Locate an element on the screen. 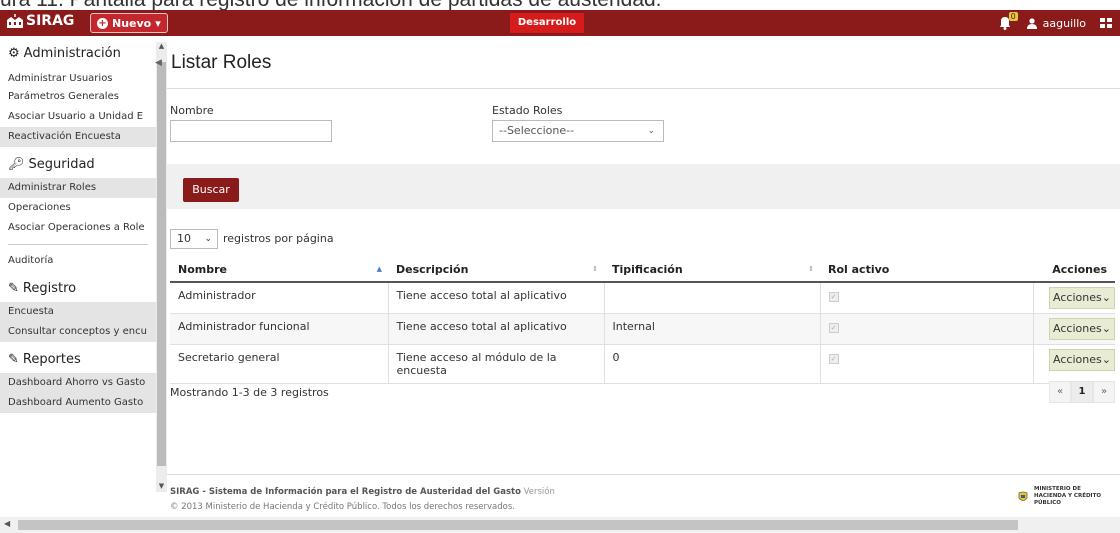 This screenshot has height=533, width=1120. new-button: + Nuevo ▾ is located at coordinates (129, 23).